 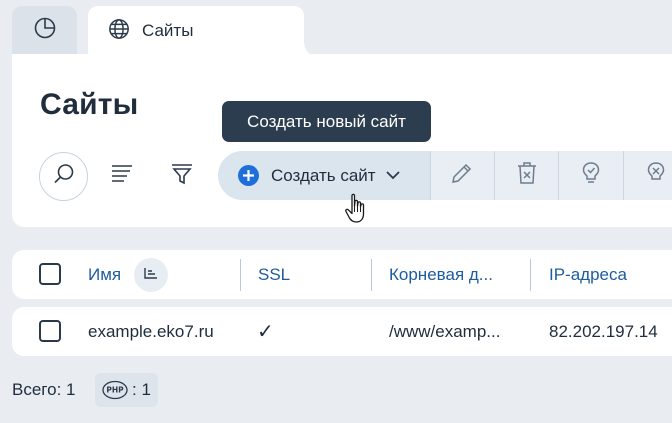 I want to click on tab-dashboard, so click(x=44, y=30).